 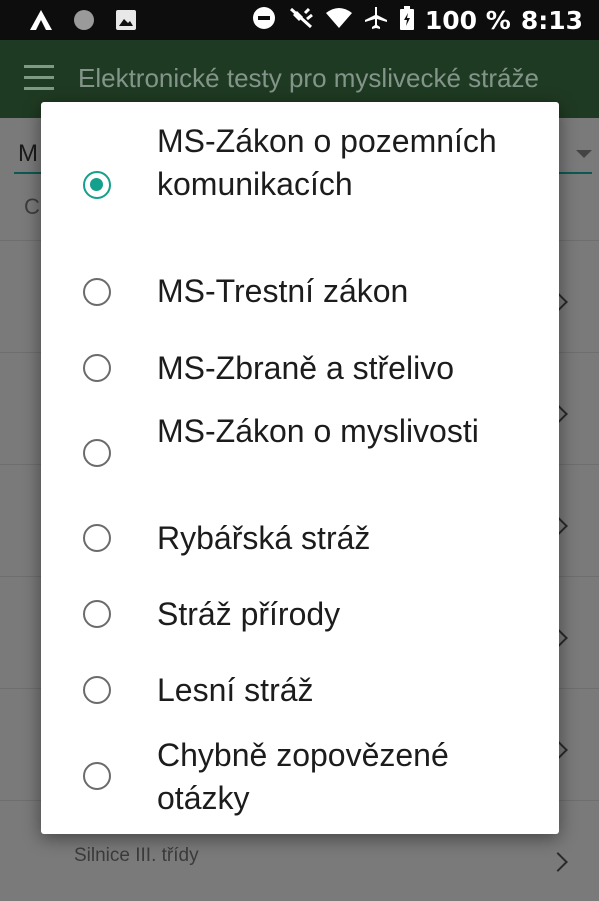 What do you see at coordinates (136, 855) in the screenshot?
I see `list-item-title: Silnice III. třídy` at bounding box center [136, 855].